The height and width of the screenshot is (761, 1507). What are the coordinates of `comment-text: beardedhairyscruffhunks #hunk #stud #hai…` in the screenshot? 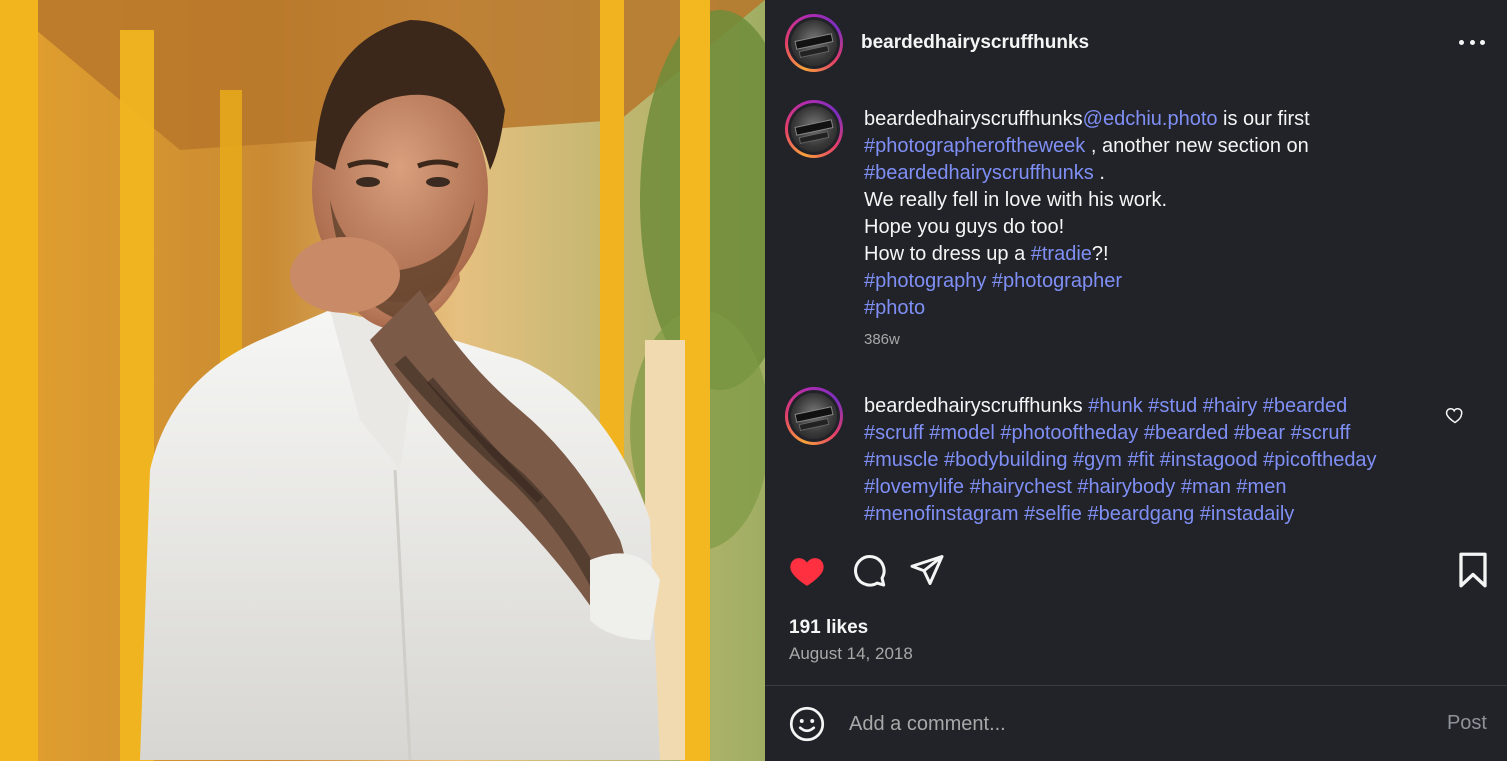 It's located at (1154, 460).